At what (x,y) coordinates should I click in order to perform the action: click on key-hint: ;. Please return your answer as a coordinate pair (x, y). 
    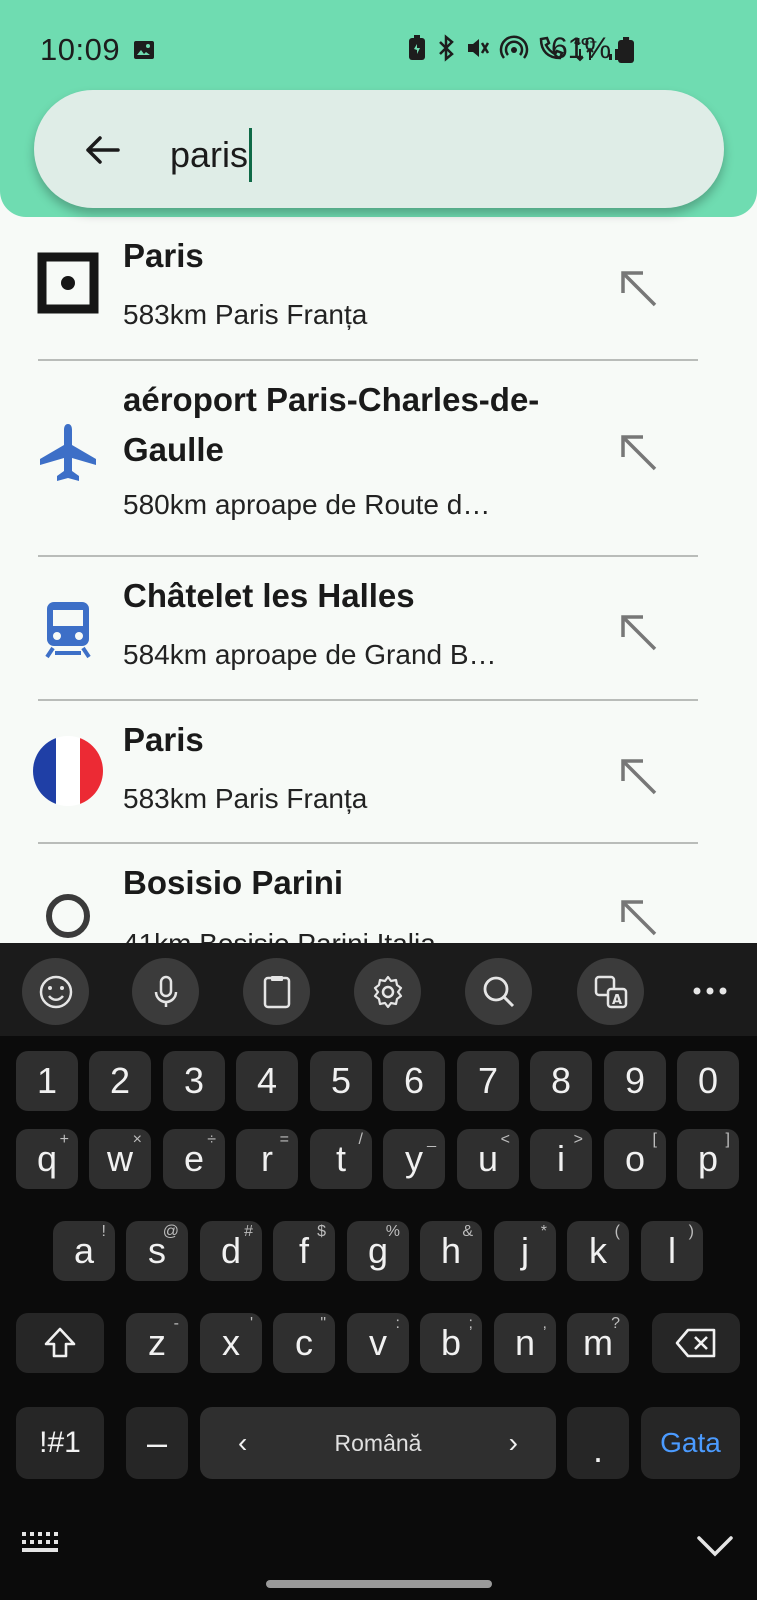
    Looking at the image, I should click on (470, 1323).